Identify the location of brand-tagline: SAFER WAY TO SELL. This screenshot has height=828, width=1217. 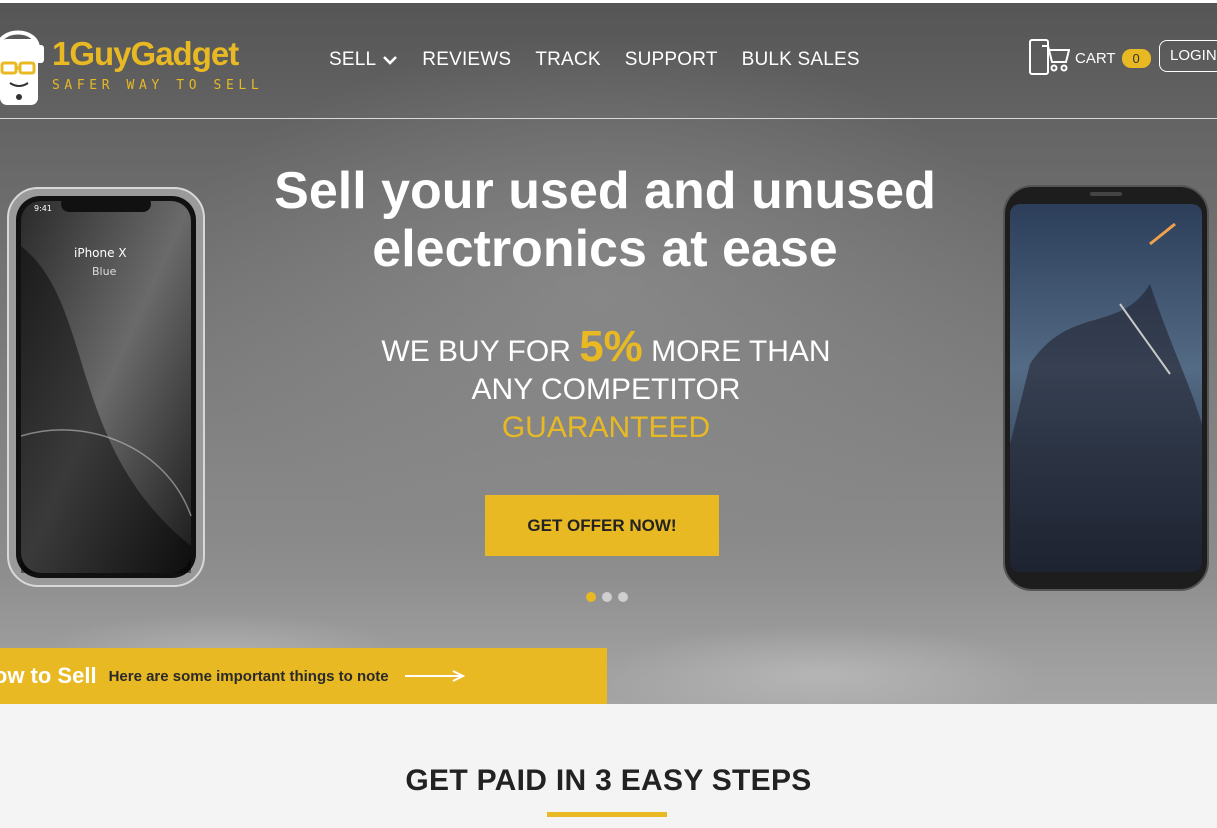
(158, 85).